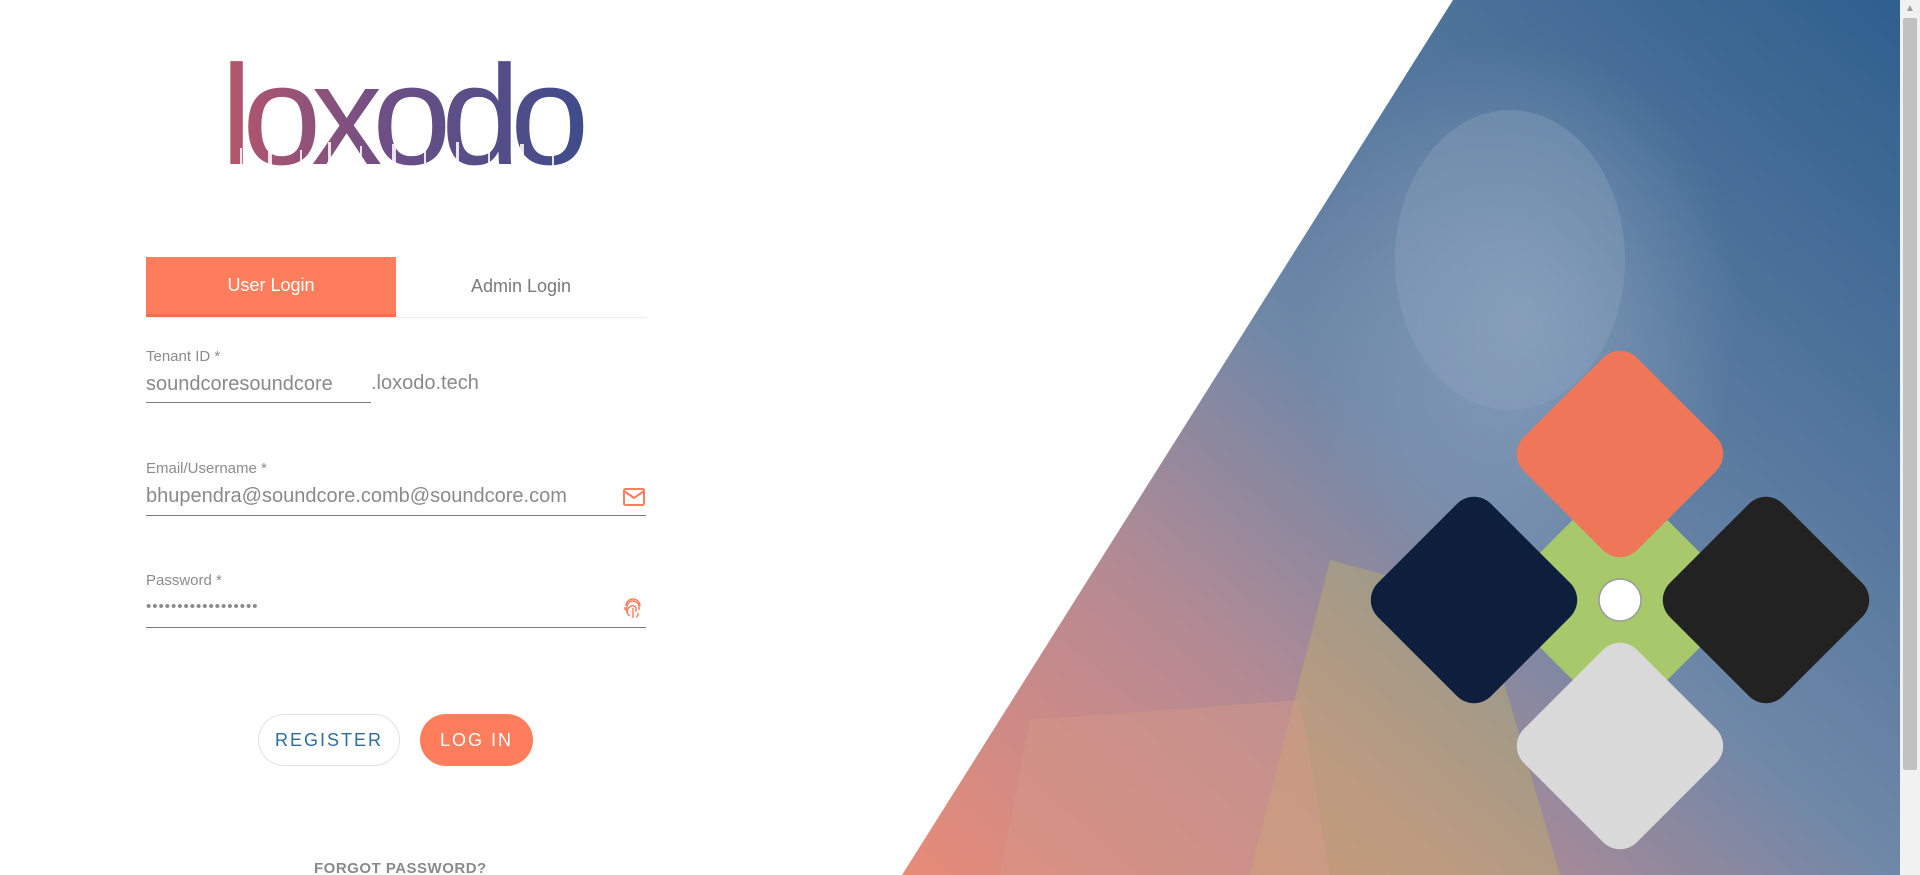  What do you see at coordinates (1910, 394) in the screenshot?
I see `scrollbar-thumb` at bounding box center [1910, 394].